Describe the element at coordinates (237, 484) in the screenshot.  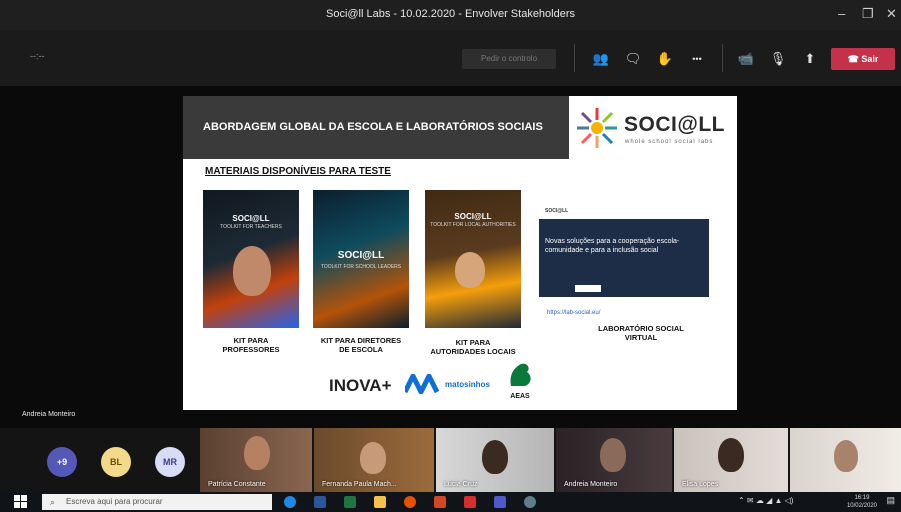
I see `participant-name: Patrícia Constante` at that location.